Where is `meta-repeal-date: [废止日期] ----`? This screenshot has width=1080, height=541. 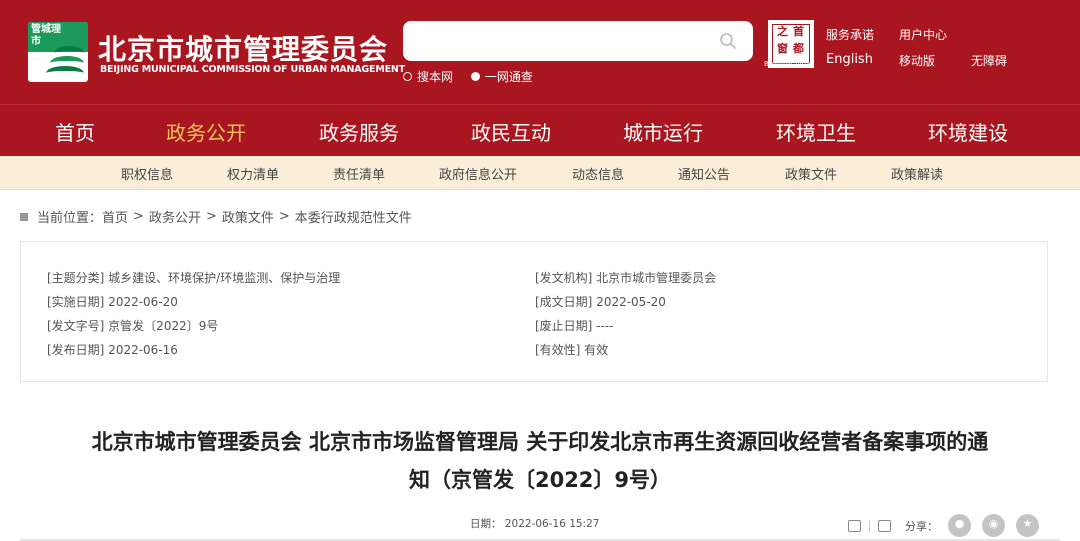 meta-repeal-date: [废止日期] ---- is located at coordinates (574, 326).